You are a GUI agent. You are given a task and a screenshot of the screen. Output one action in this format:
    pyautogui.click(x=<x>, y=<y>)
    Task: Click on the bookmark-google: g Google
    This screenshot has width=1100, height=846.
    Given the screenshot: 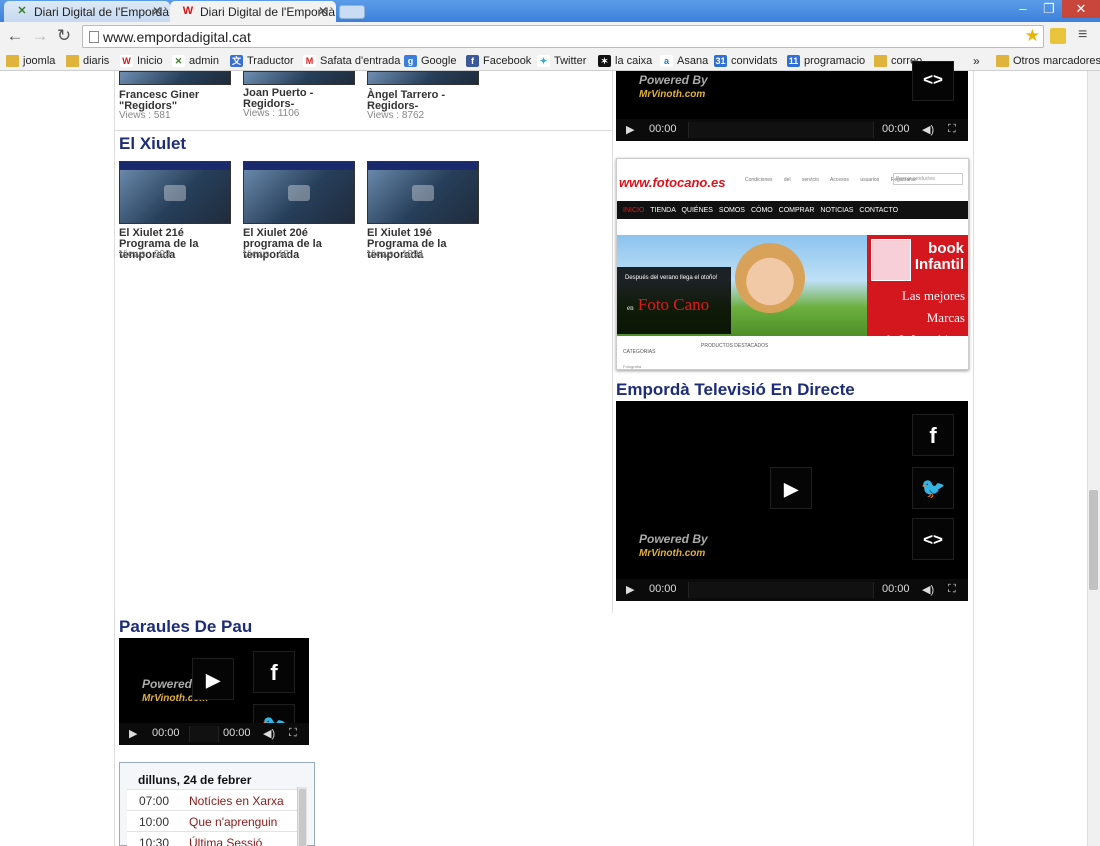 What is the action you would take?
    pyautogui.click(x=430, y=61)
    